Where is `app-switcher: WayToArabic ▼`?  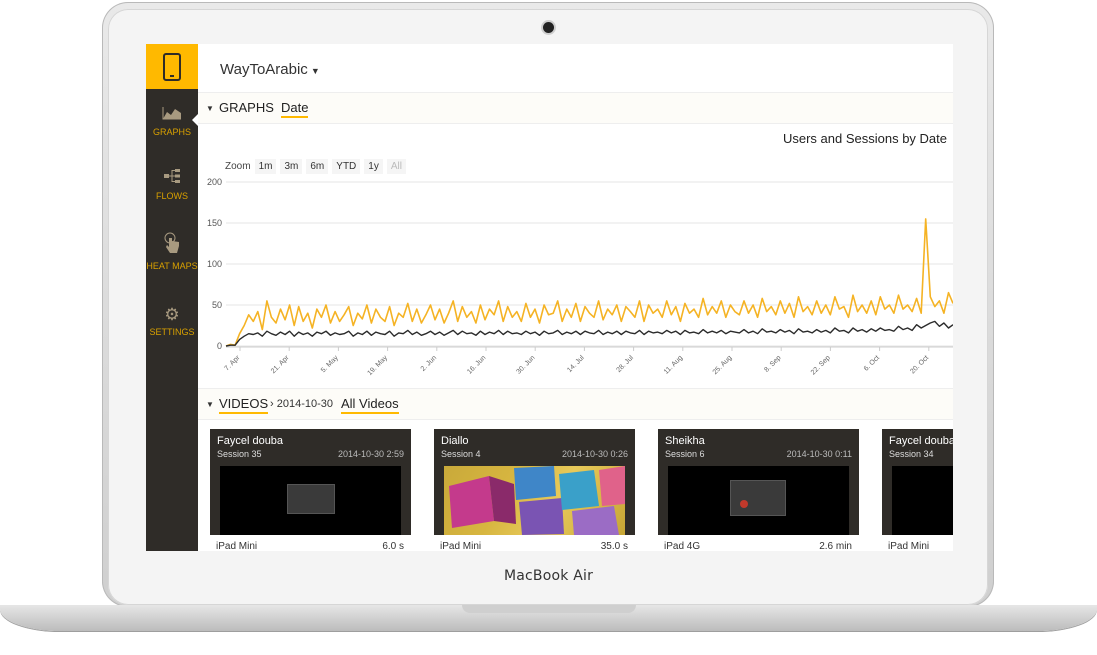 app-switcher: WayToArabic ▼ is located at coordinates (270, 69).